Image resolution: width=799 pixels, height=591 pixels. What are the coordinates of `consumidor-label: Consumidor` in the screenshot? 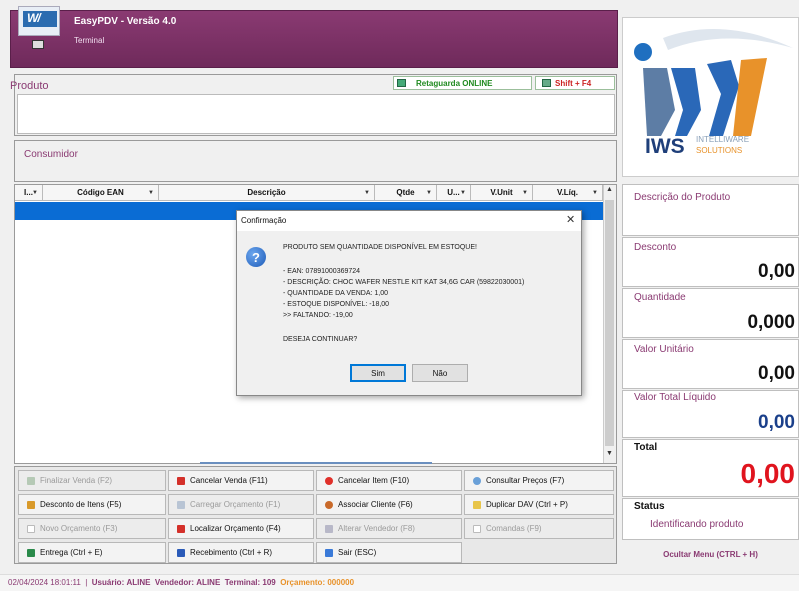 It's located at (51, 154).